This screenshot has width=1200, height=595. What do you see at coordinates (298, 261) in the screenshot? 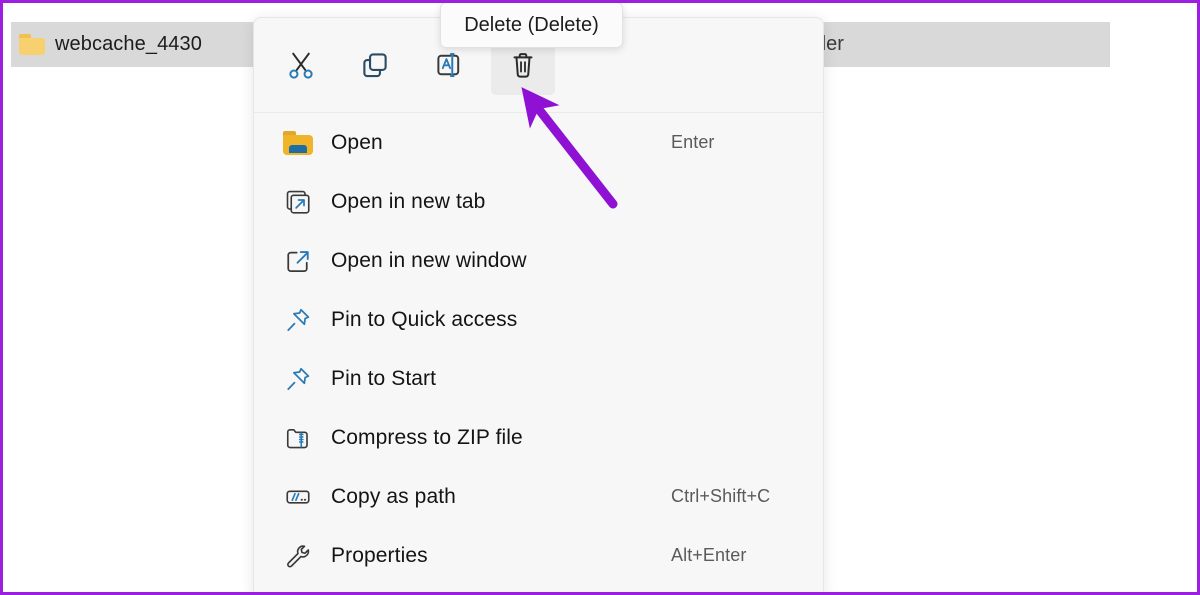
I see `open-new-window-icon` at bounding box center [298, 261].